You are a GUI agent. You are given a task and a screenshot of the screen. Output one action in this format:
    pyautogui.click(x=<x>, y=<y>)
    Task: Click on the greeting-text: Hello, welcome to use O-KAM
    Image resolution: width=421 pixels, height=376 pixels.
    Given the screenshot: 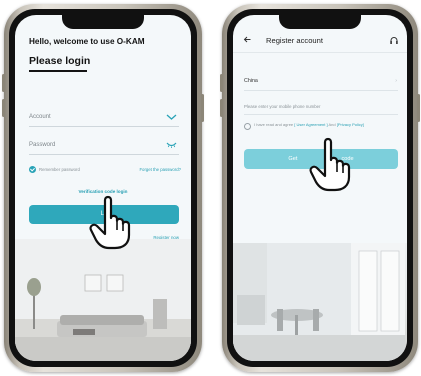 What is the action you would take?
    pyautogui.click(x=87, y=41)
    